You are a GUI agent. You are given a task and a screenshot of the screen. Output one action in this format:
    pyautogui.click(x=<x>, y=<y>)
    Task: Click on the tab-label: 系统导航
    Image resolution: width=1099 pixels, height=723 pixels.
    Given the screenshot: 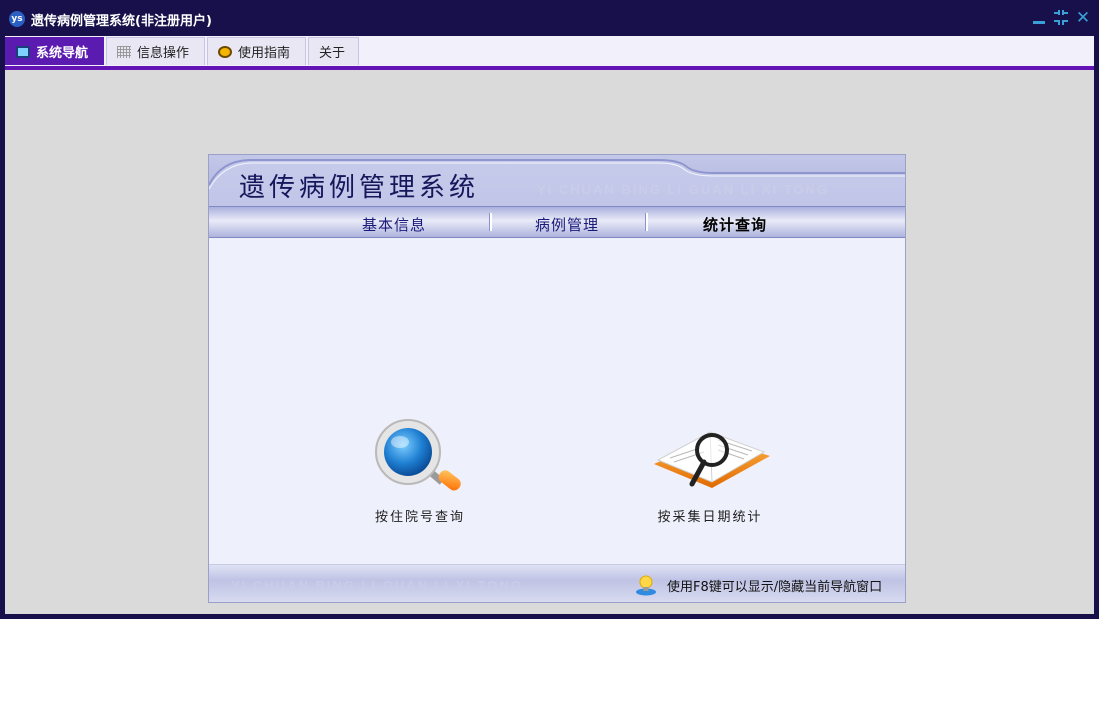 What is the action you would take?
    pyautogui.click(x=62, y=53)
    